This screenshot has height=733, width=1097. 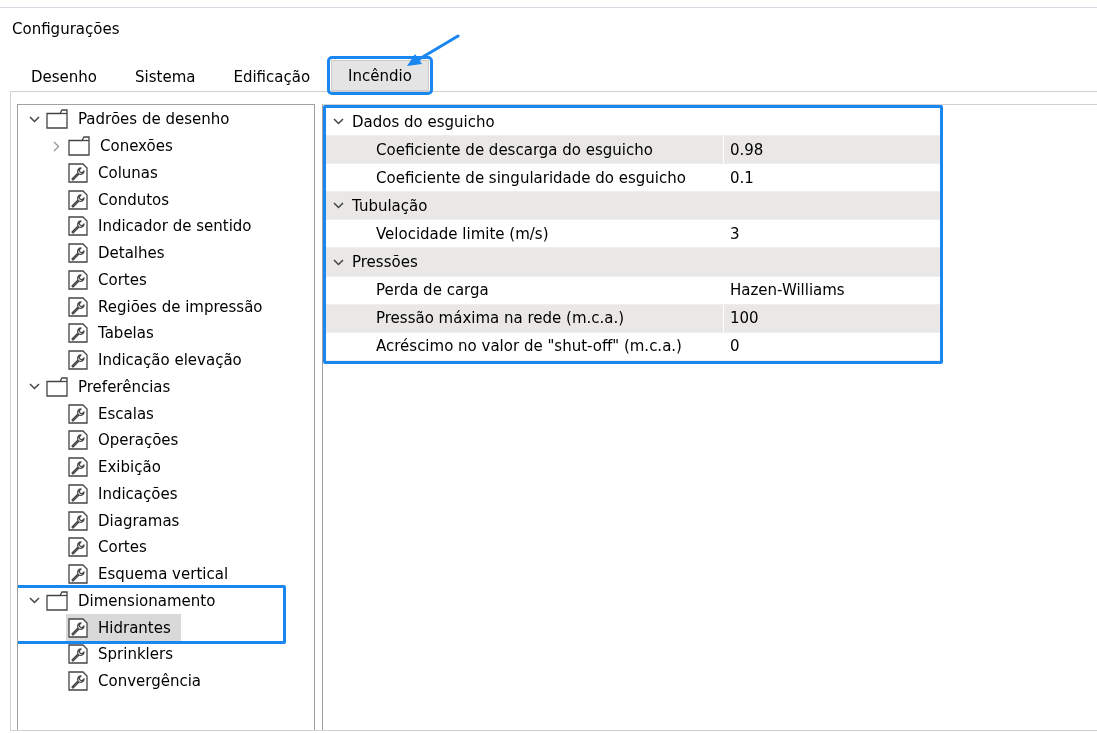 What do you see at coordinates (525, 178) in the screenshot?
I see `property-name: Coeficiente de singularidade do esguicho` at bounding box center [525, 178].